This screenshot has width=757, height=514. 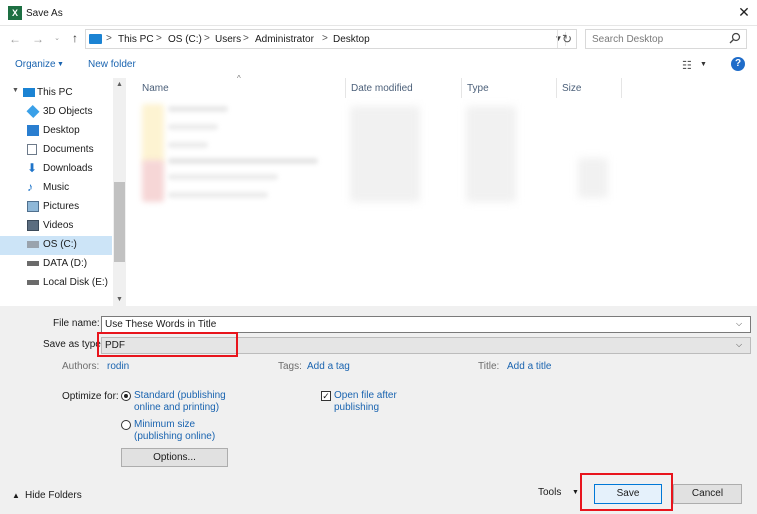 I want to click on close-icon: ✕, so click(x=744, y=12).